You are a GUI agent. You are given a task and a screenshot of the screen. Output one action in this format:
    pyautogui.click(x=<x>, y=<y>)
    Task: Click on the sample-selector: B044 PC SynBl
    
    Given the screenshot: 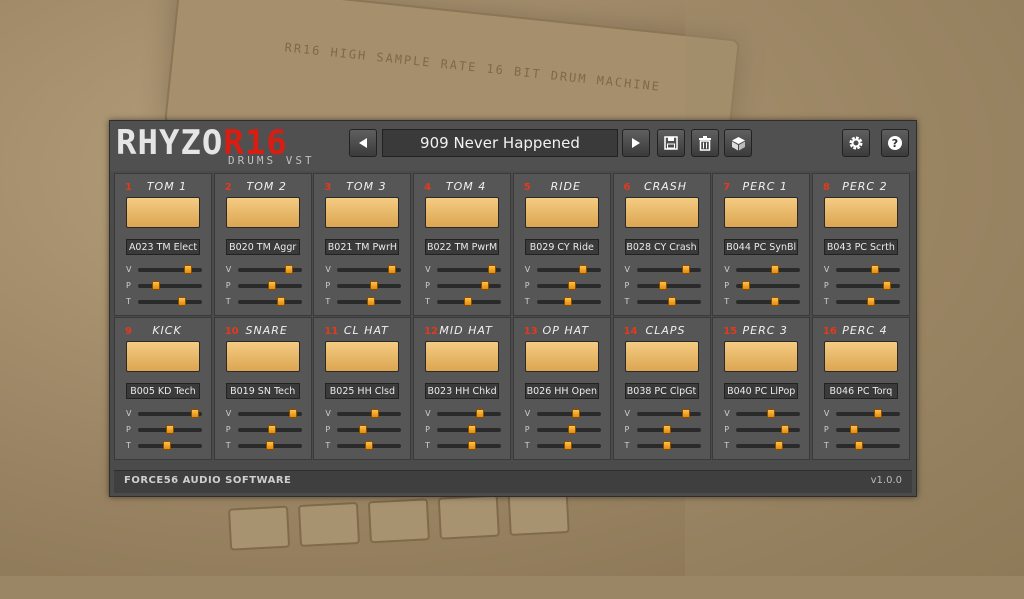 What is the action you would take?
    pyautogui.click(x=761, y=247)
    